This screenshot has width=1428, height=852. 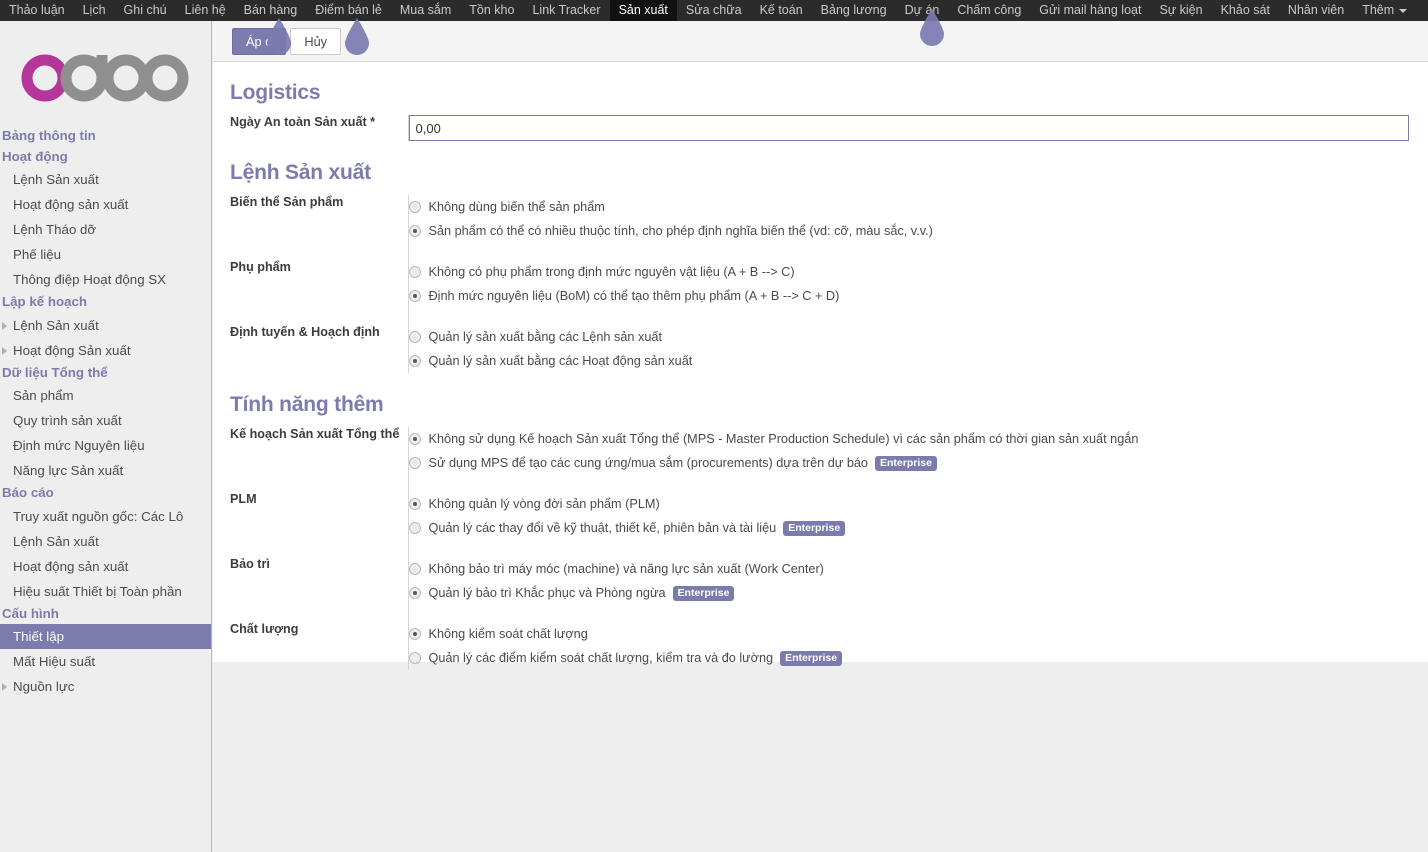 I want to click on form-group-0: Ngày An toàn Sản xuất *, so click(x=819, y=128).